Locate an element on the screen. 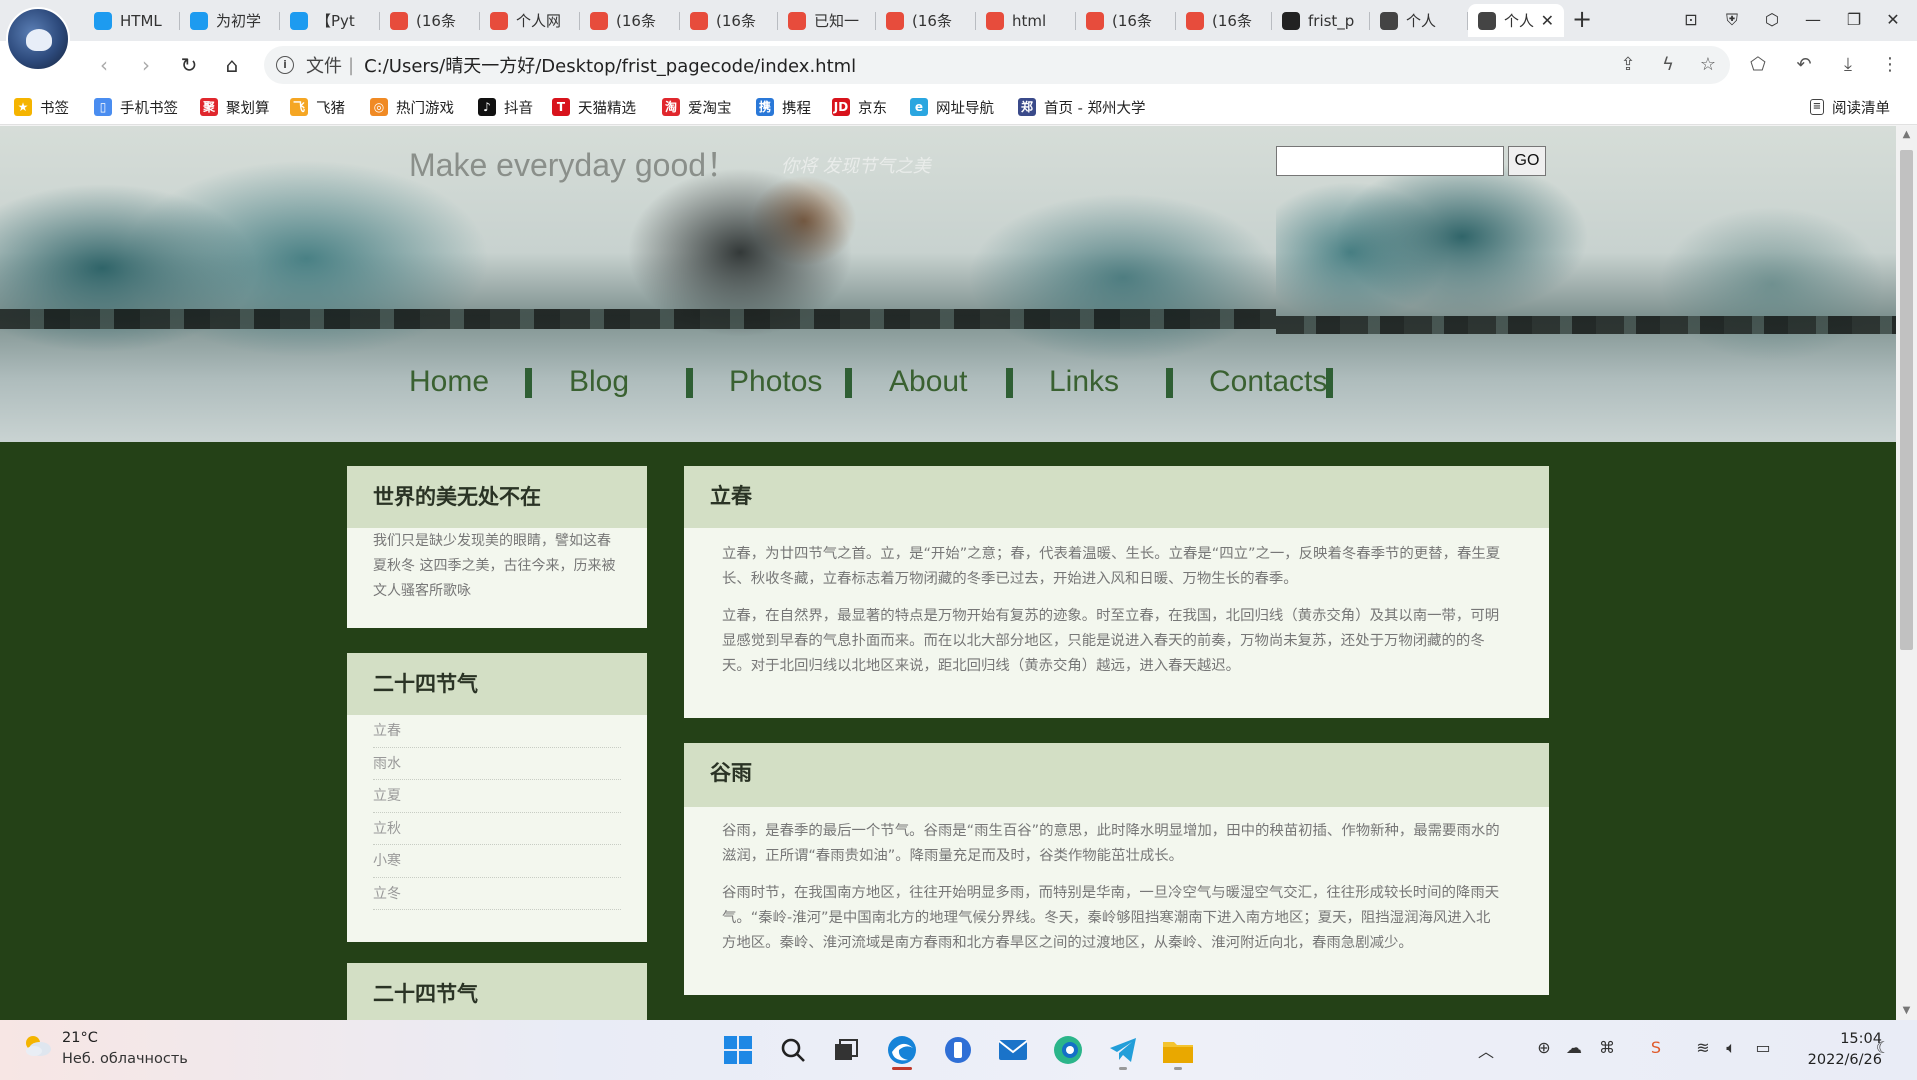  page-scrollbar: ▲ ▼ is located at coordinates (1906, 573).